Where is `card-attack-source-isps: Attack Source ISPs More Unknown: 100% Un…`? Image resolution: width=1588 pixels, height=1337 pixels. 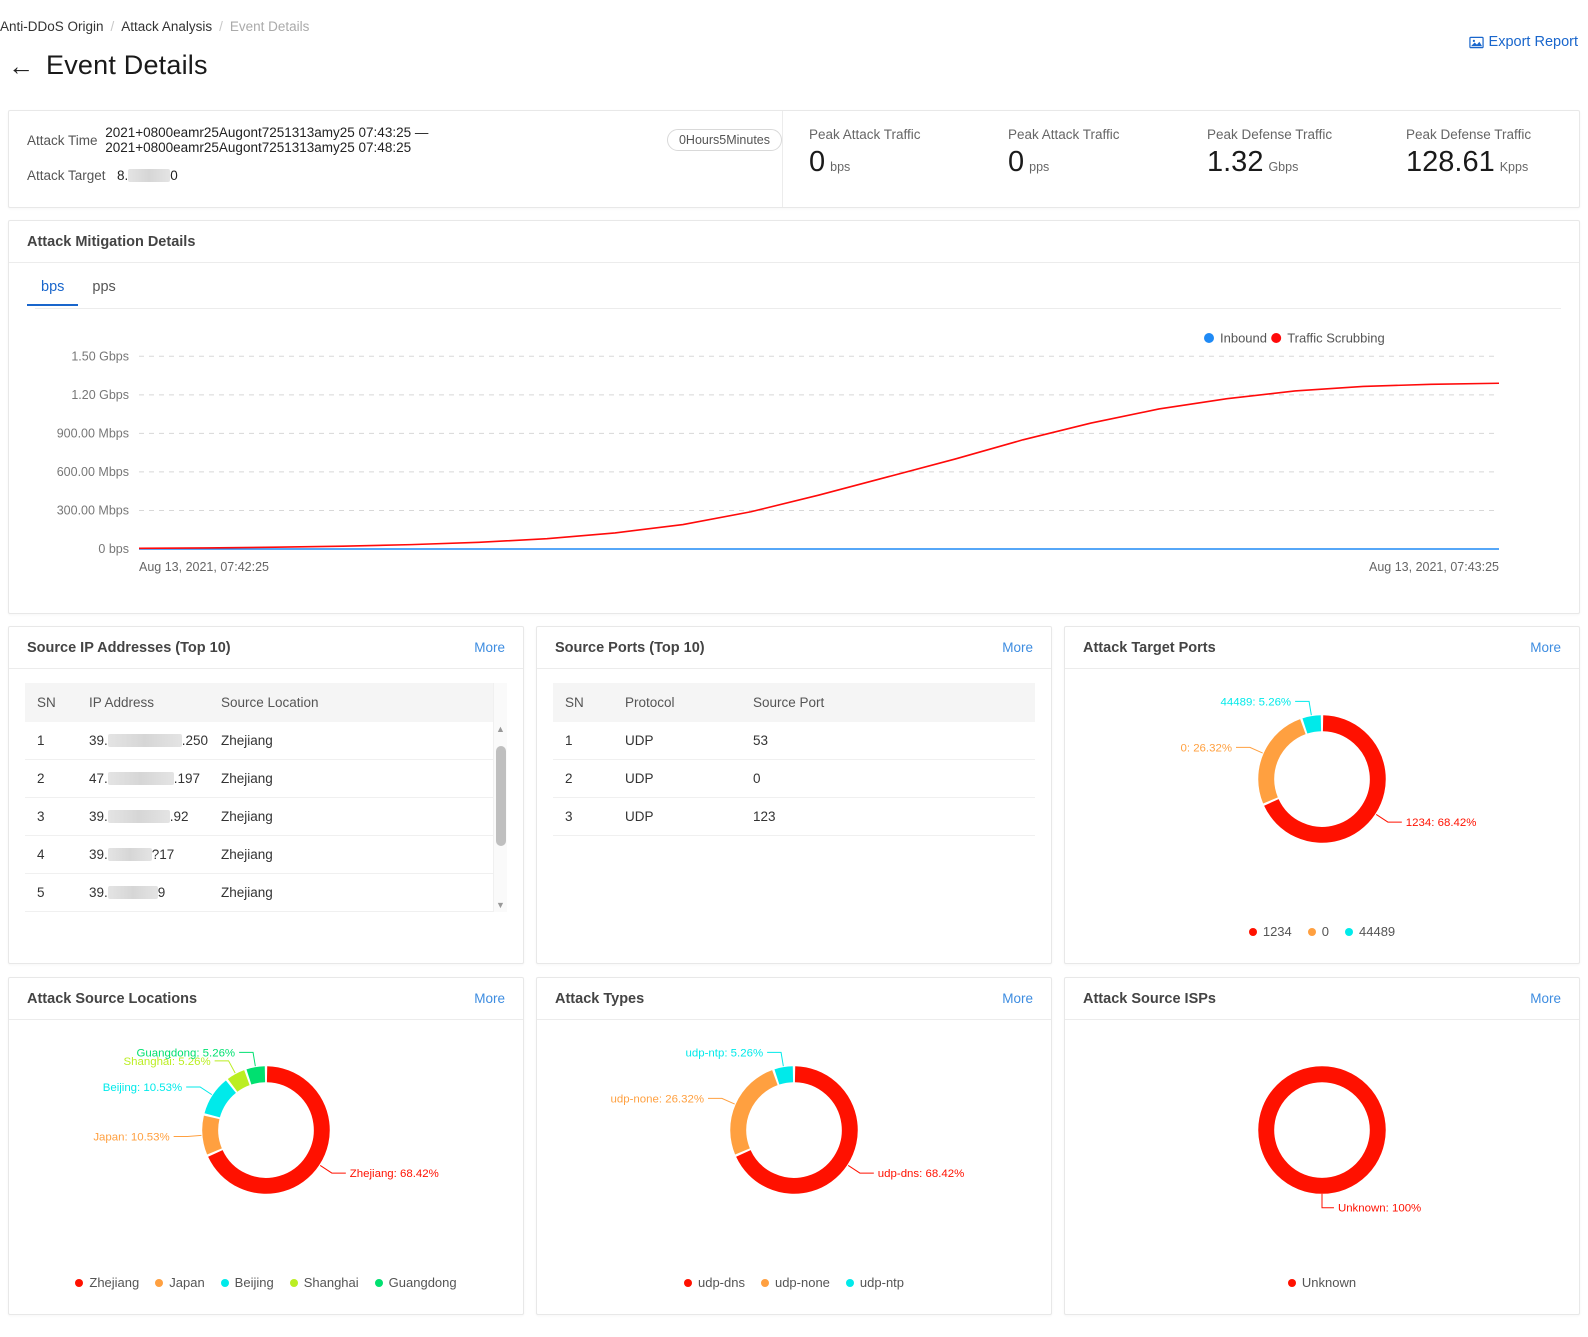
card-attack-source-isps: Attack Source ISPs More Unknown: 100% Un… is located at coordinates (1322, 1146).